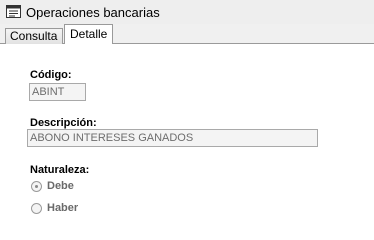 This screenshot has height=240, width=374. What do you see at coordinates (51, 75) in the screenshot?
I see `codigo-label: Código:` at bounding box center [51, 75].